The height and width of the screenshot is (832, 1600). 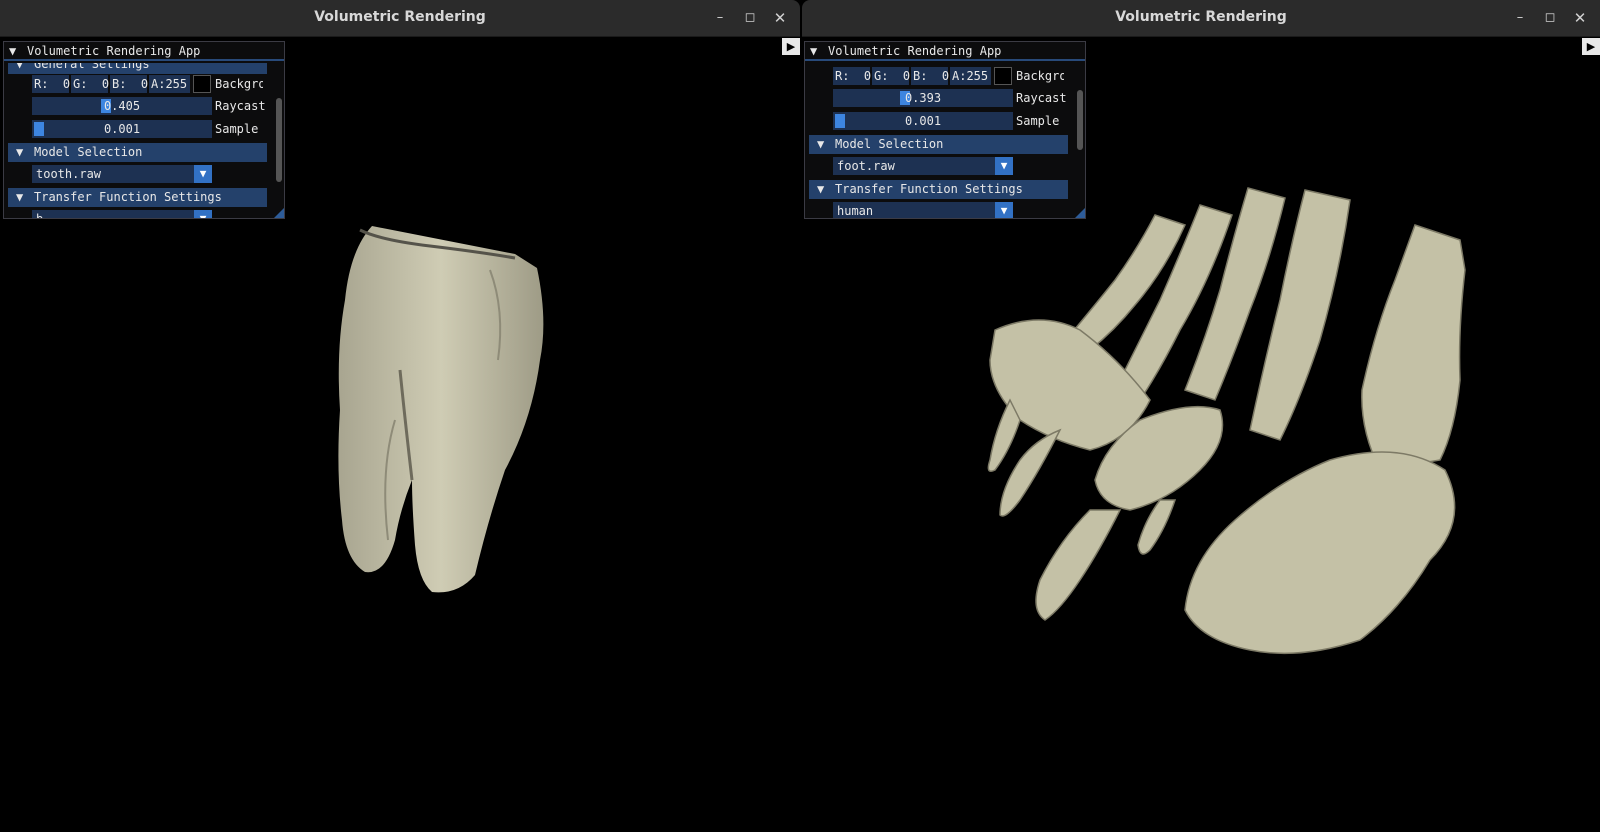 I want to click on raycast-slider: 0.393, so click(x=923, y=98).